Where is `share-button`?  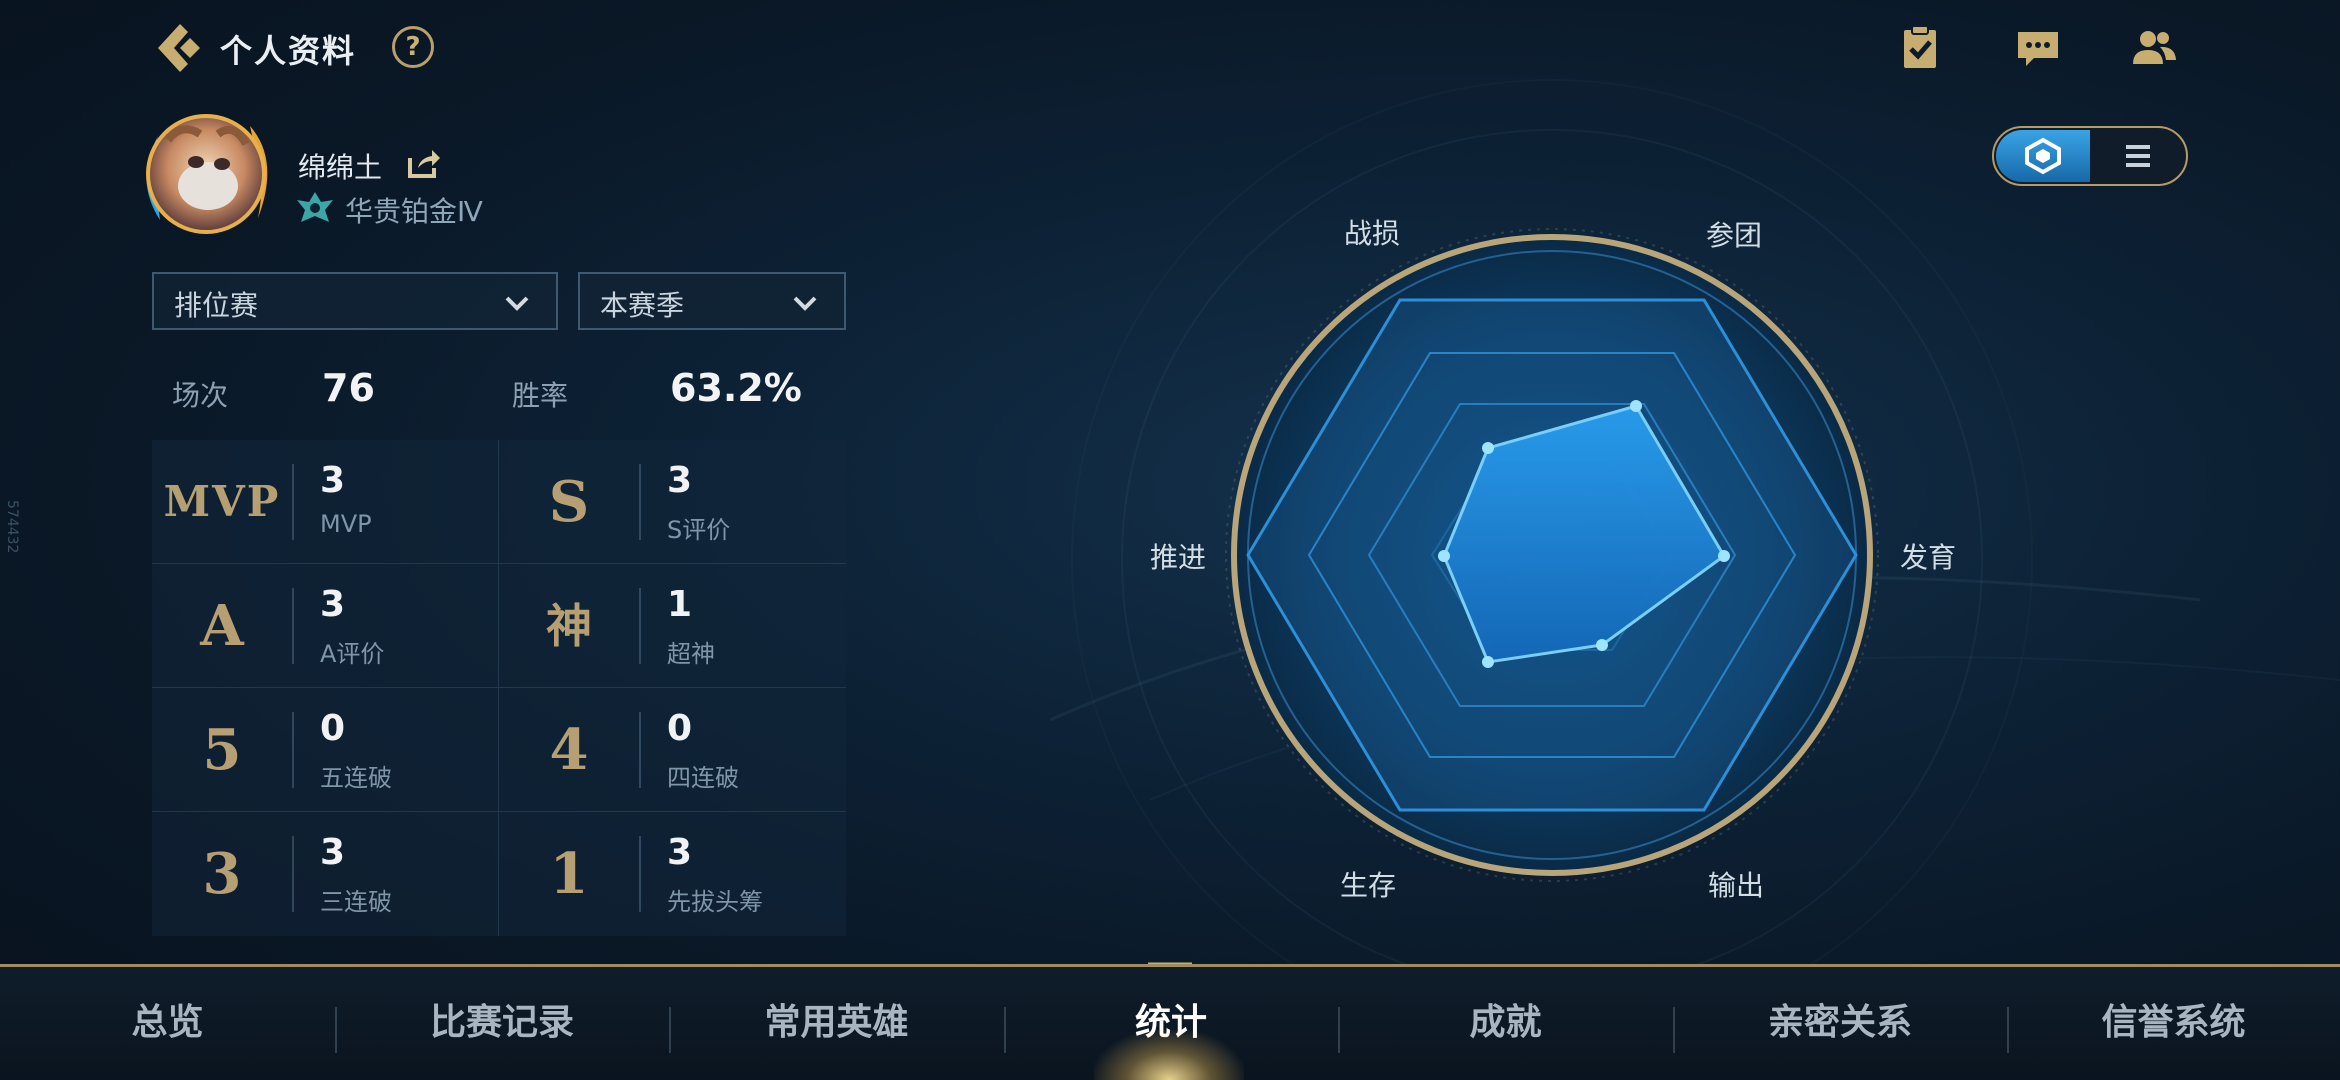
share-button is located at coordinates (424, 164).